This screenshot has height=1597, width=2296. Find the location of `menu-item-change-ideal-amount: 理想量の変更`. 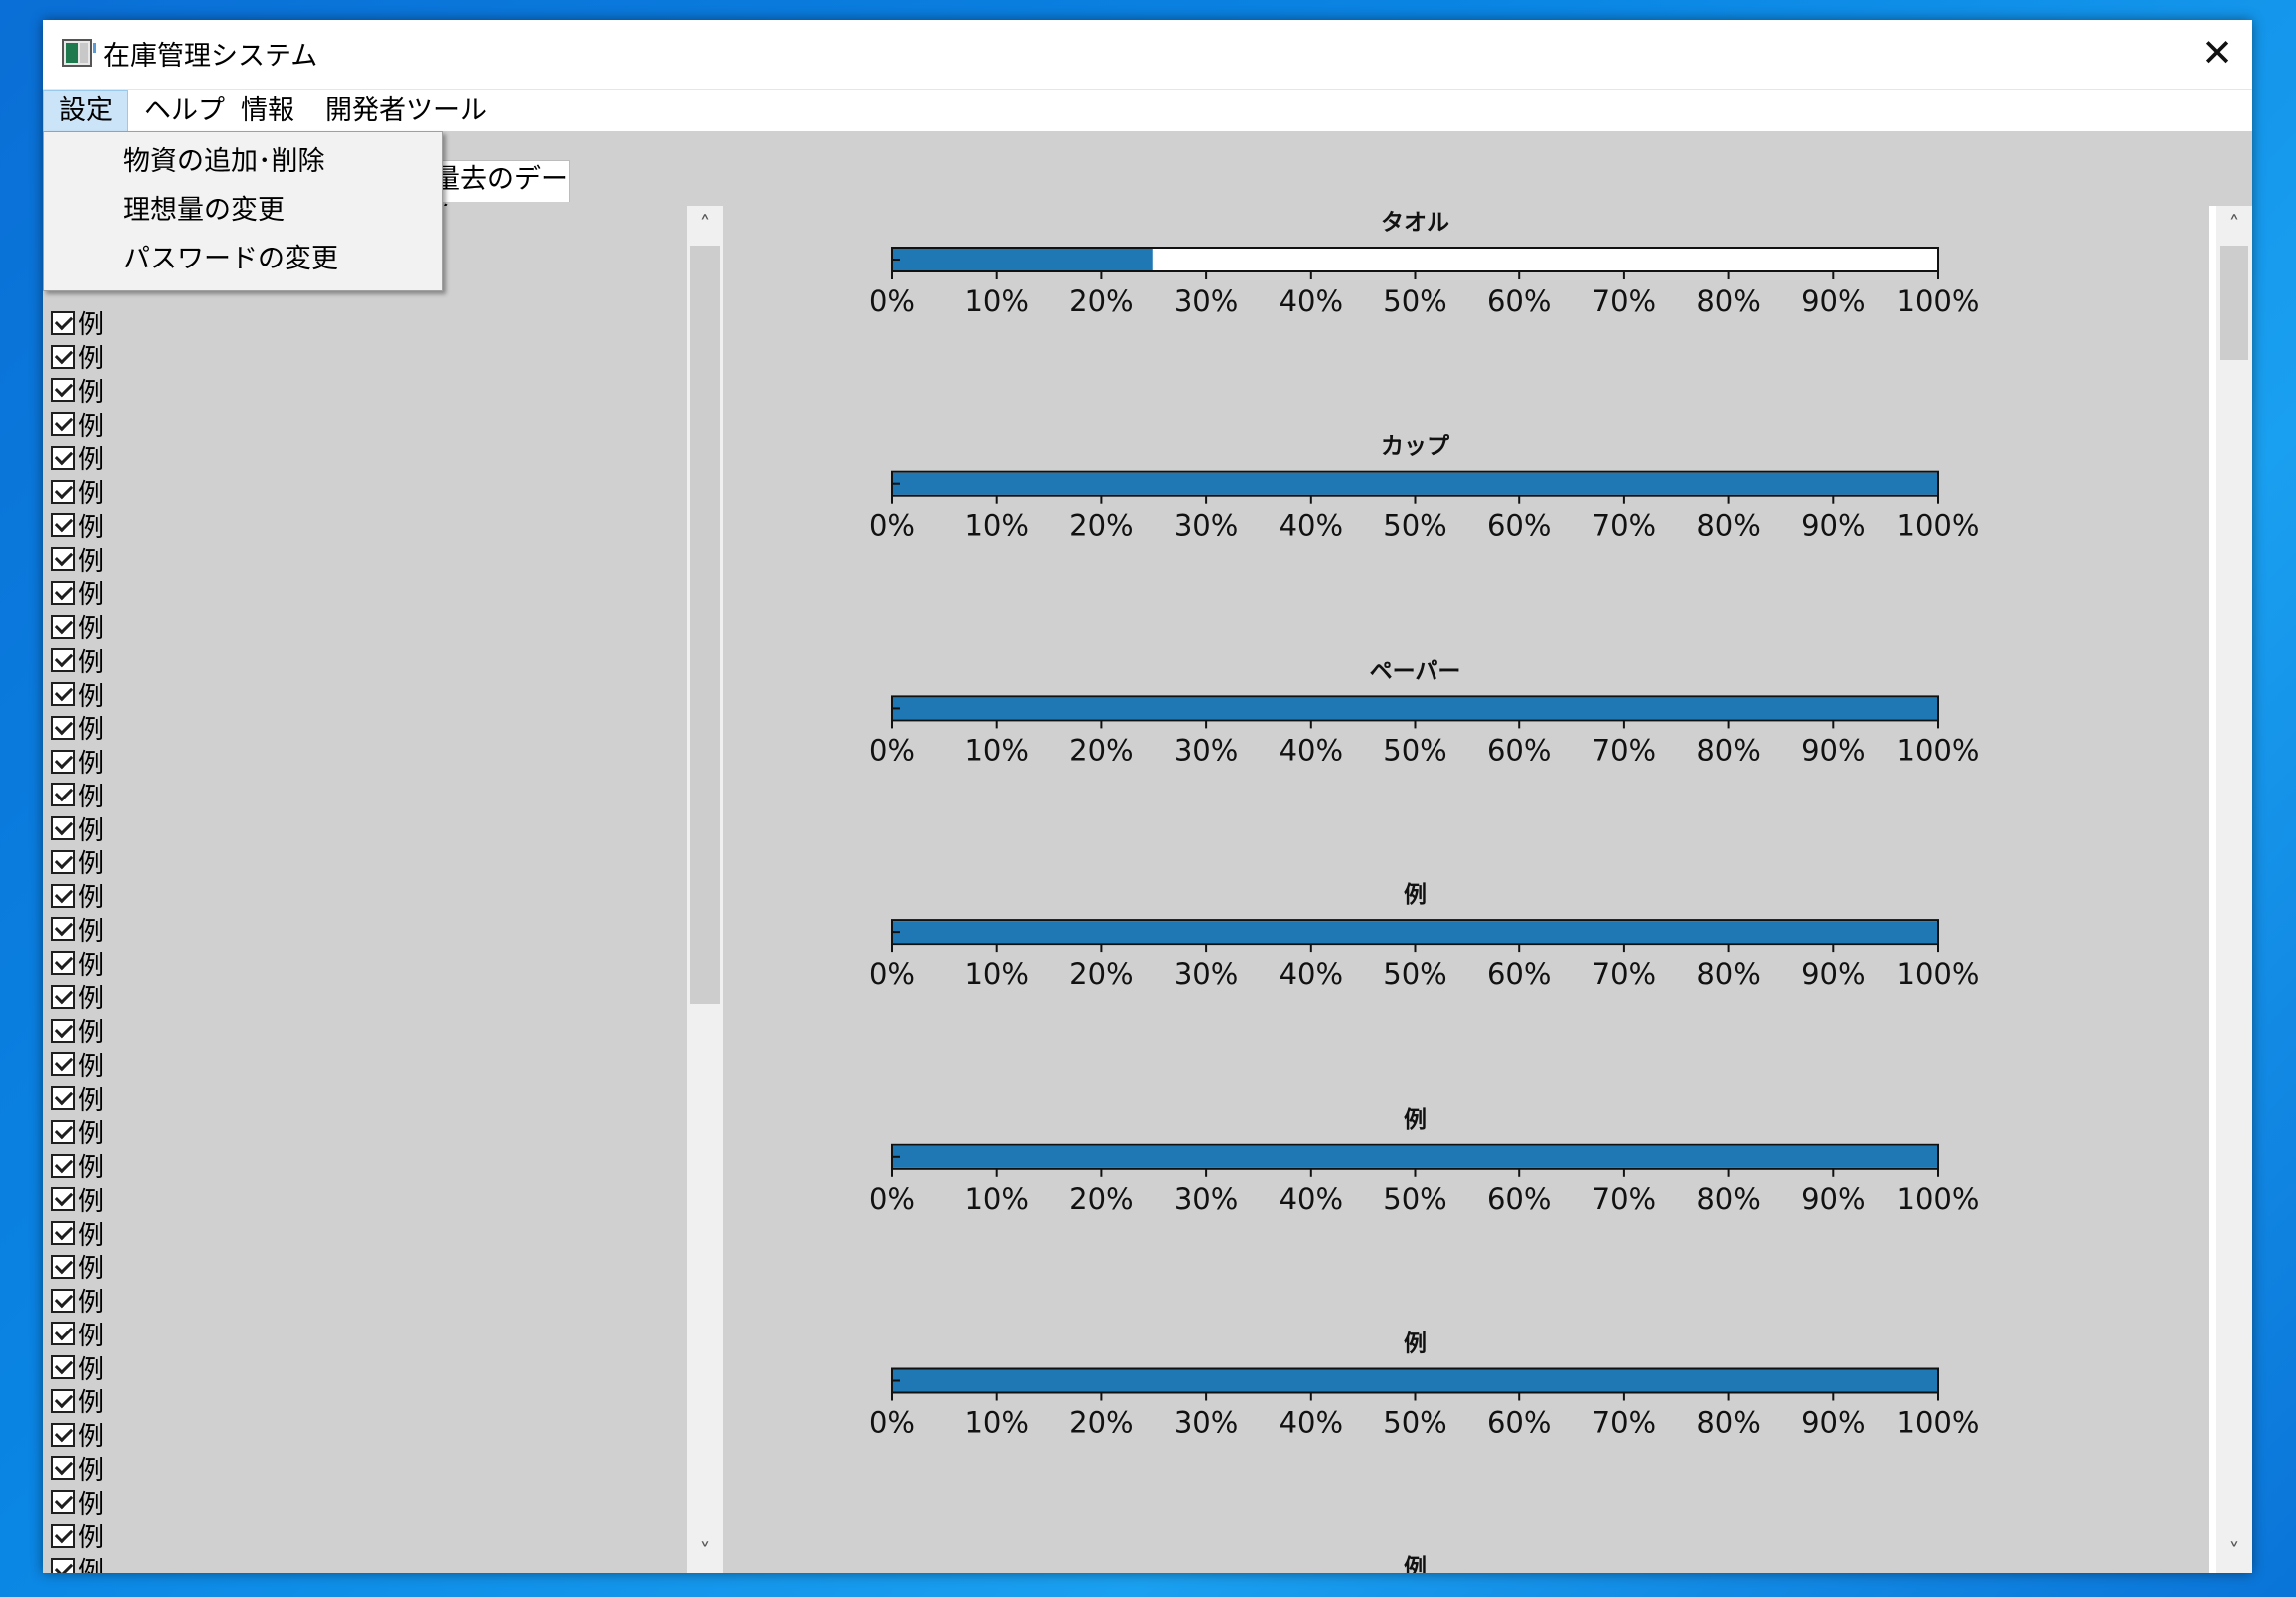

menu-item-change-ideal-amount: 理想量の変更 is located at coordinates (204, 211).